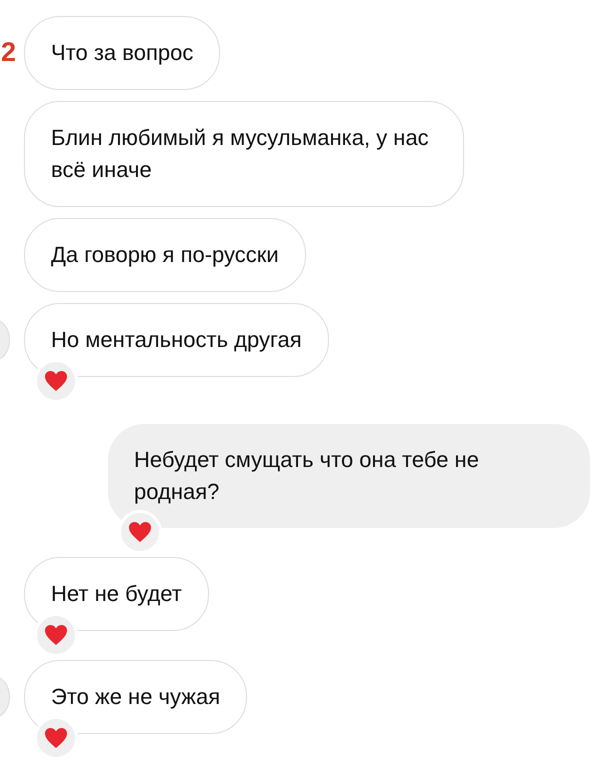 The height and width of the screenshot is (771, 597). Describe the element at coordinates (136, 697) in the screenshot. I see `message-bubble: Это же не чужая` at that location.